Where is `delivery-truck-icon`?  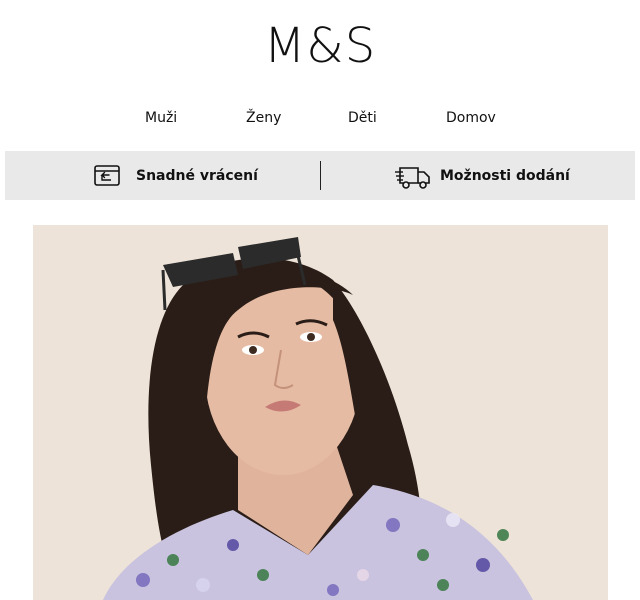 delivery-truck-icon is located at coordinates (413, 176).